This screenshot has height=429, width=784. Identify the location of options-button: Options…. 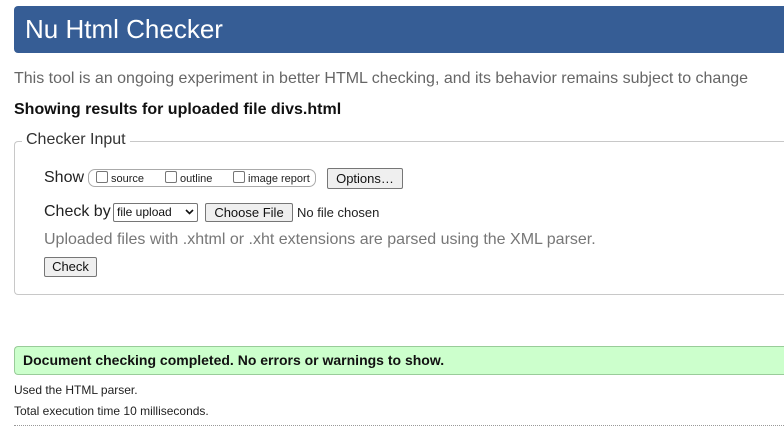
(365, 178).